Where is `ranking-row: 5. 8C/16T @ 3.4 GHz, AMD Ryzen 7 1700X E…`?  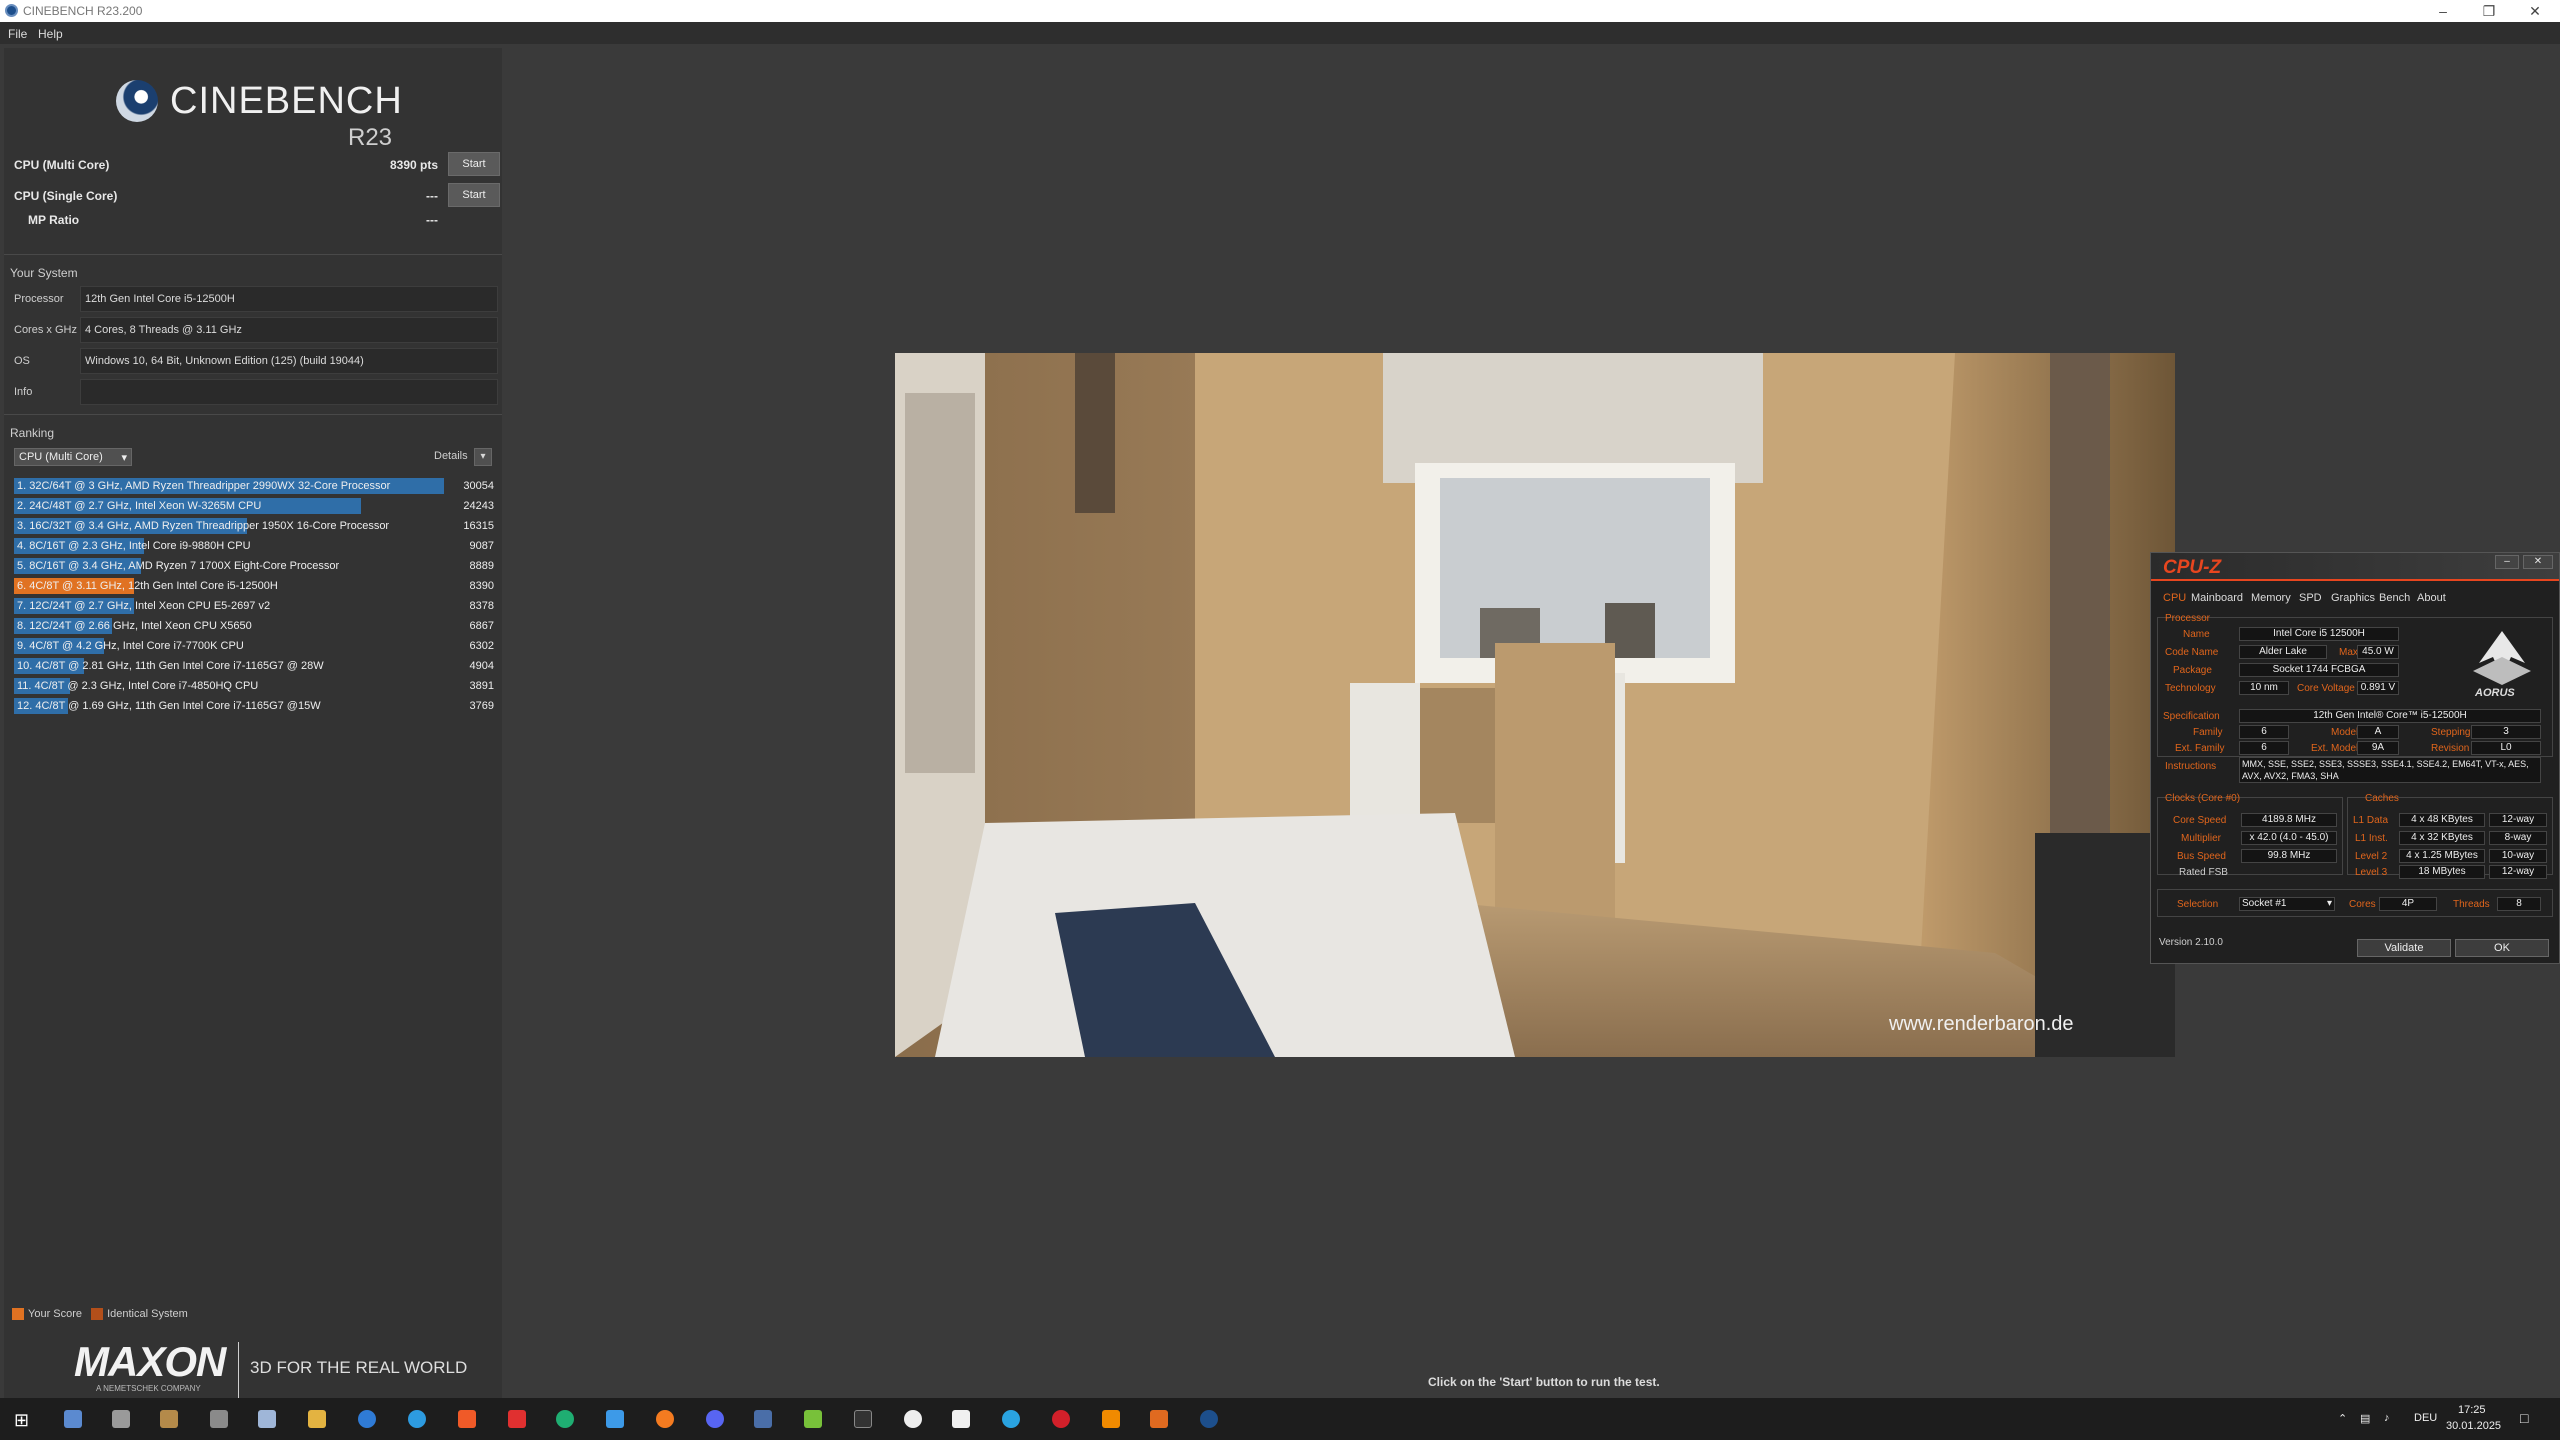
ranking-row: 5. 8C/16T @ 3.4 GHz, AMD Ryzen 7 1700X E… is located at coordinates (254, 566).